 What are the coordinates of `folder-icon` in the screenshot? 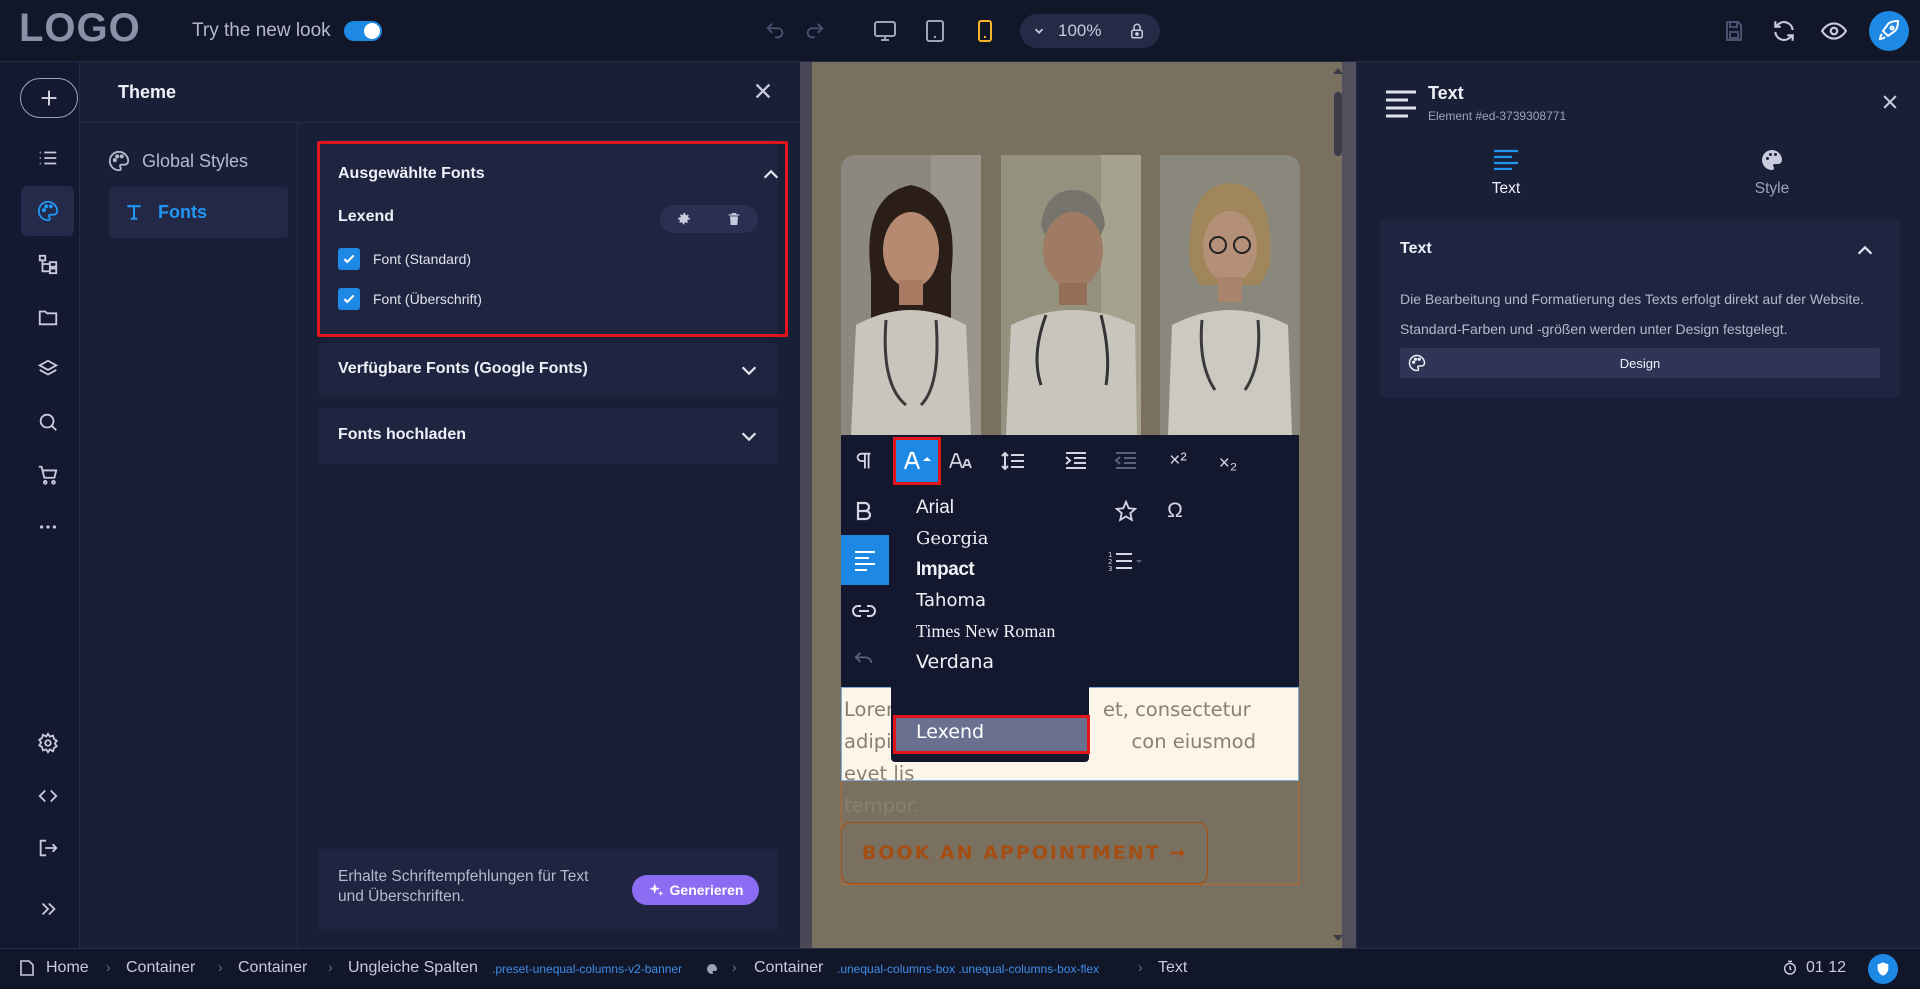 It's located at (48, 317).